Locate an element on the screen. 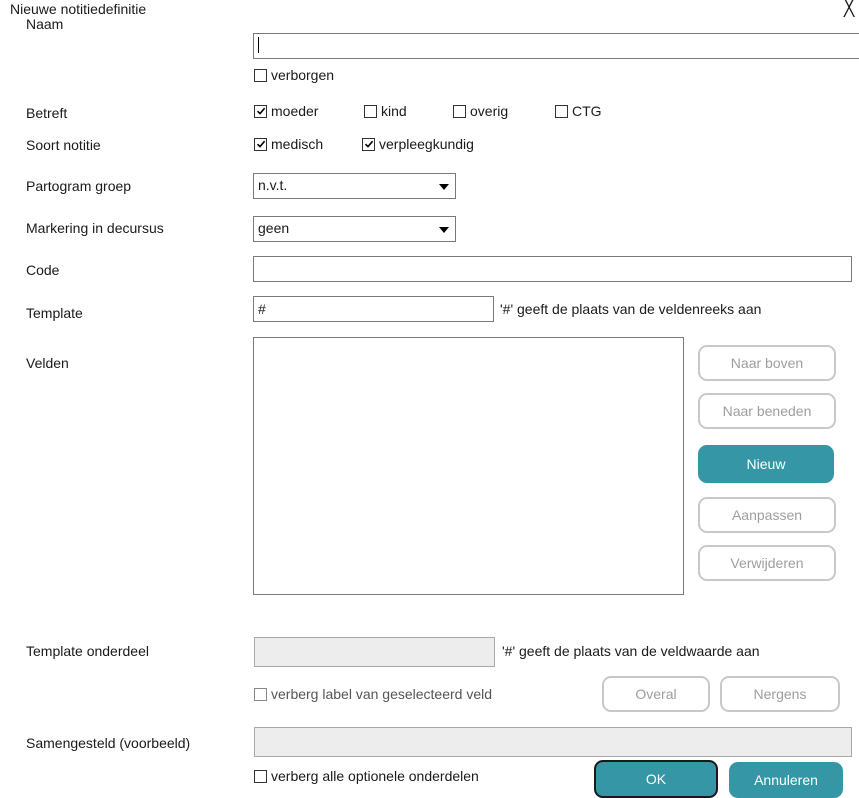  verborgen-label: verborgen is located at coordinates (303, 75).